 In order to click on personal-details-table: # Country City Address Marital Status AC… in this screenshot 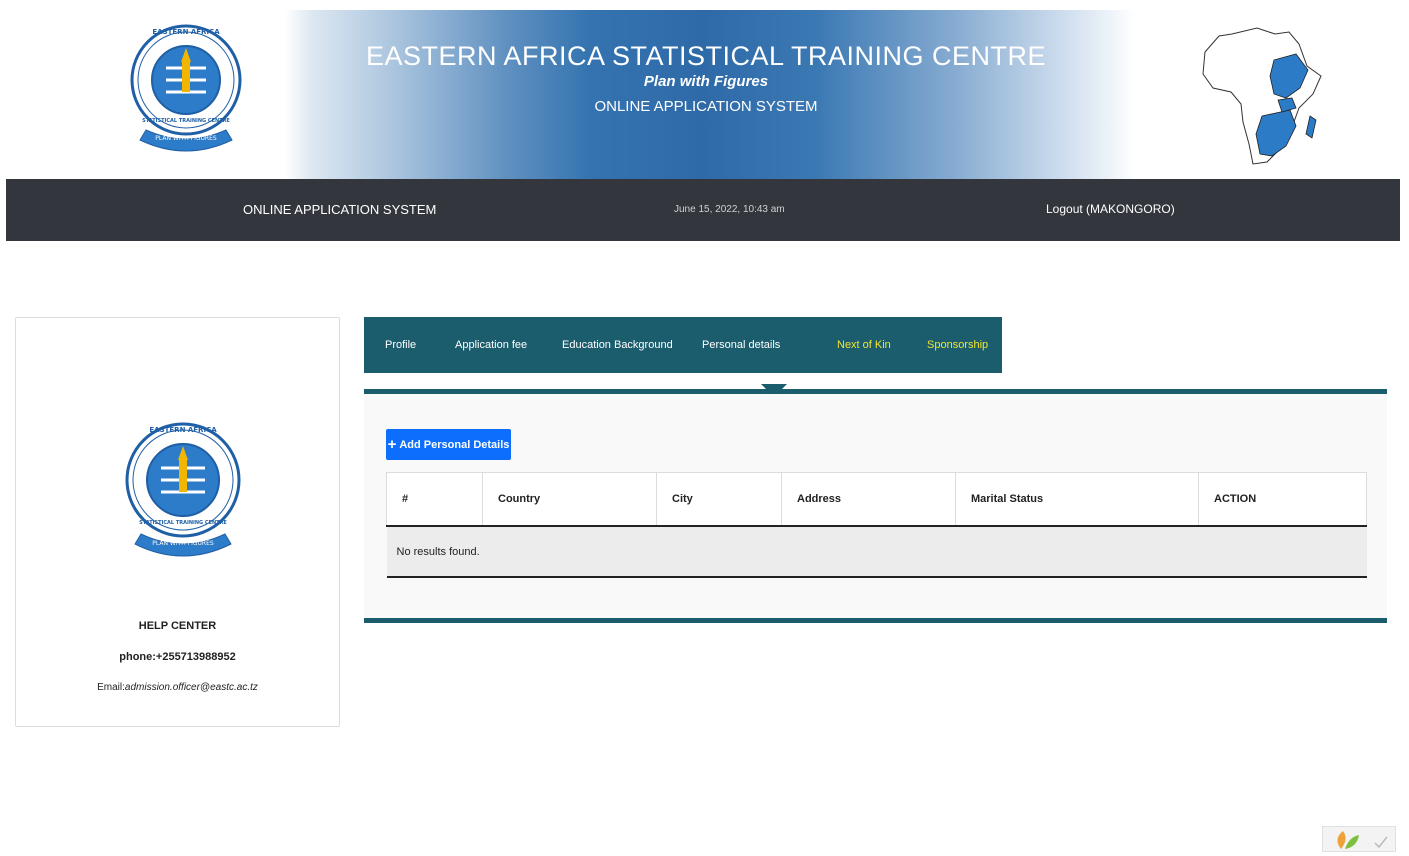, I will do `click(876, 525)`.